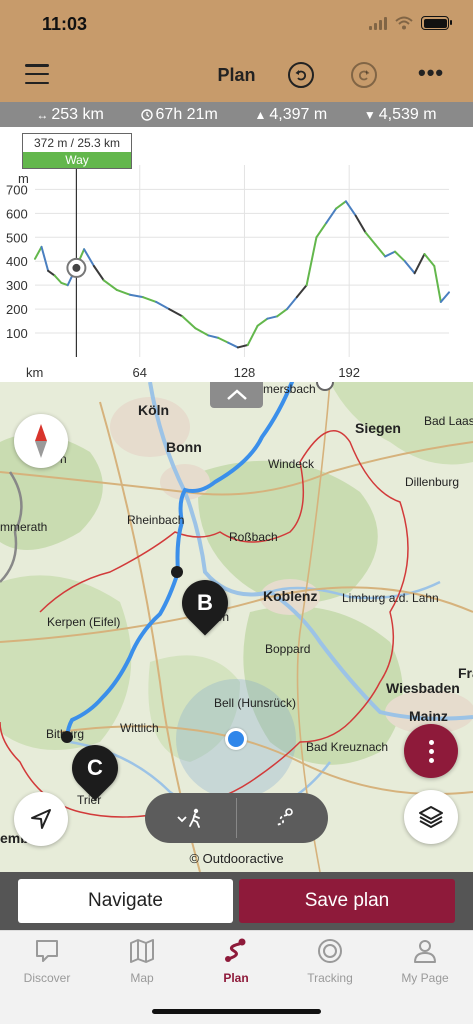  I want to click on status-icons, so click(410, 23).